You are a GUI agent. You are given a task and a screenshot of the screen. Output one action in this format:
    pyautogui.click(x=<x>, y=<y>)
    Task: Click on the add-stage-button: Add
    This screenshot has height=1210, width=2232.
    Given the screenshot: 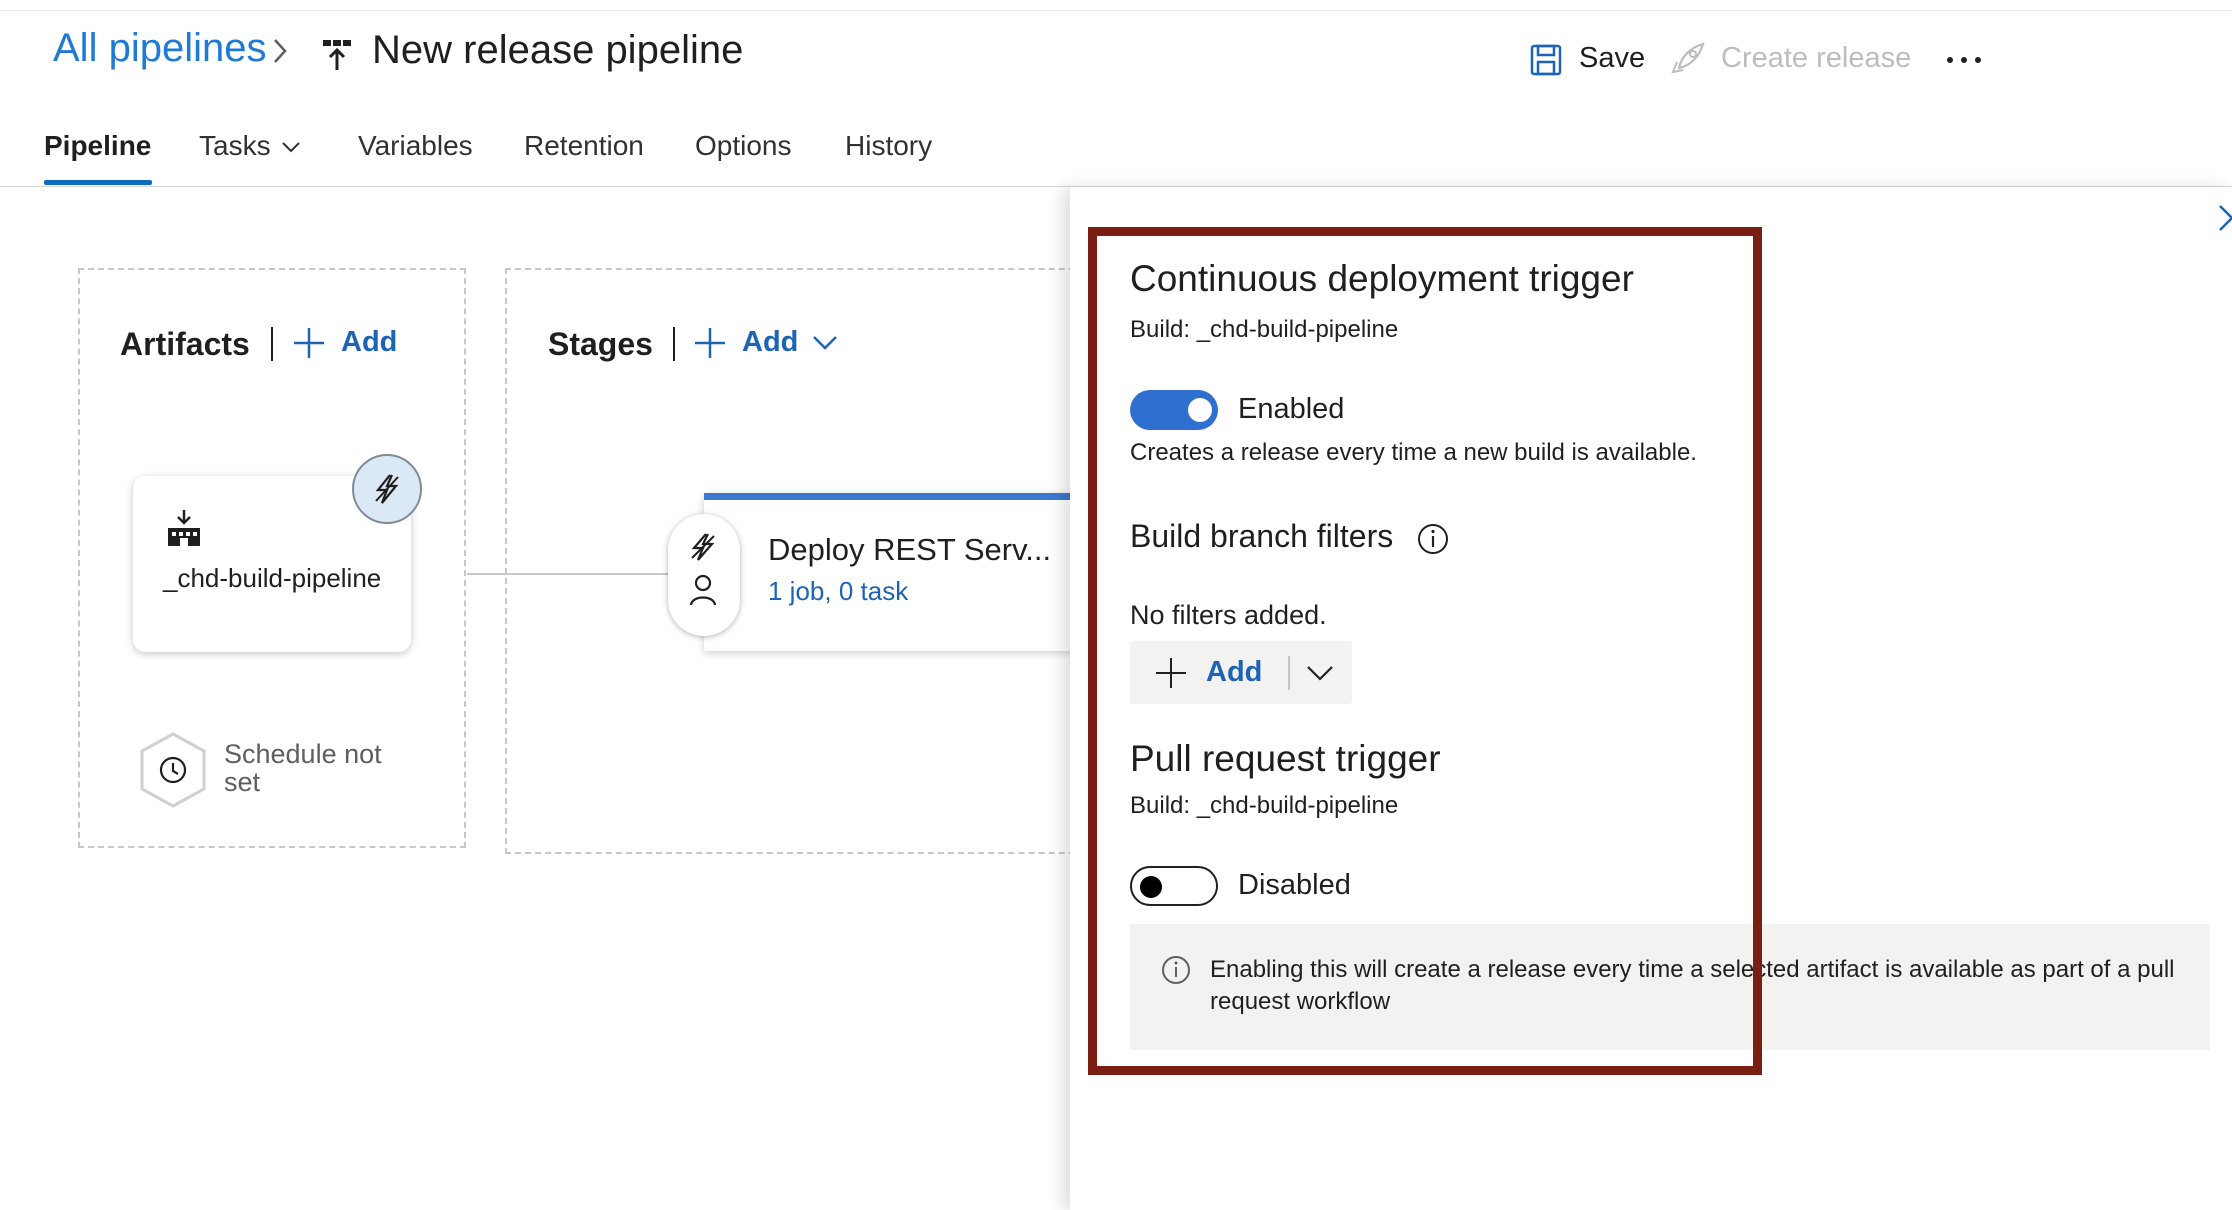 What is the action you would take?
    pyautogui.click(x=770, y=342)
    